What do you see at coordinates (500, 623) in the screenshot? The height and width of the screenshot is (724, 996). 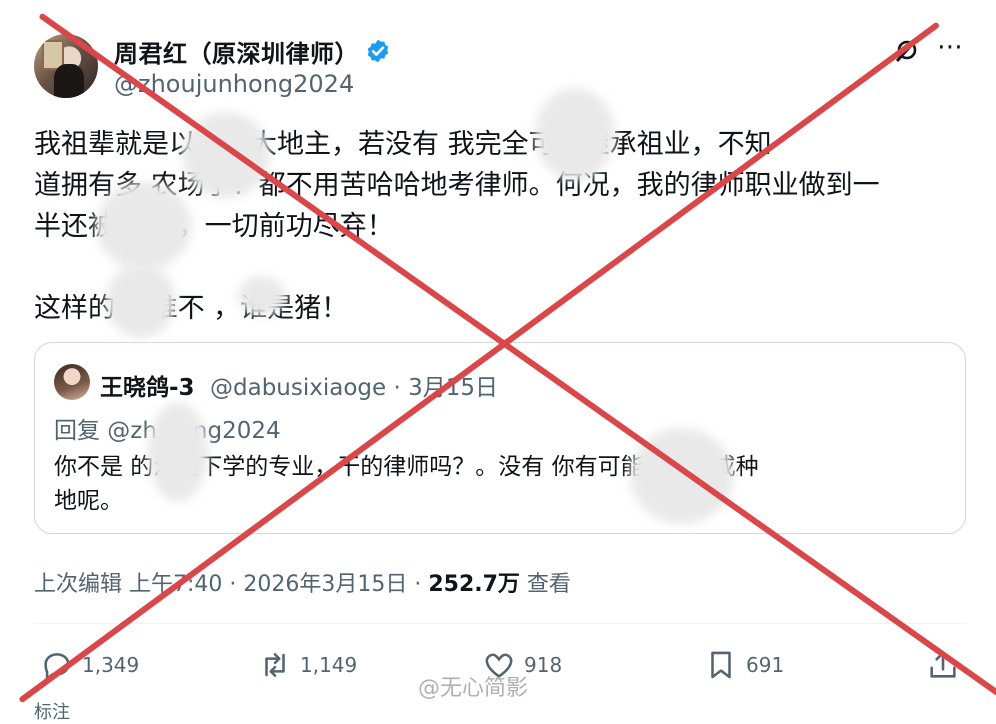 I see `divider` at bounding box center [500, 623].